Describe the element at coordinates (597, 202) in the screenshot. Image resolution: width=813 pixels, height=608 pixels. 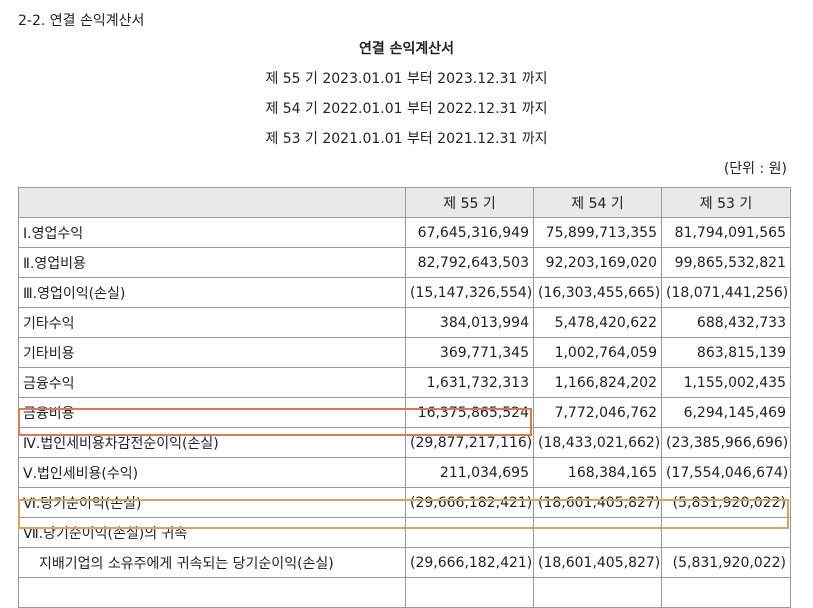
I see `header-period-54: 제 54 기` at that location.